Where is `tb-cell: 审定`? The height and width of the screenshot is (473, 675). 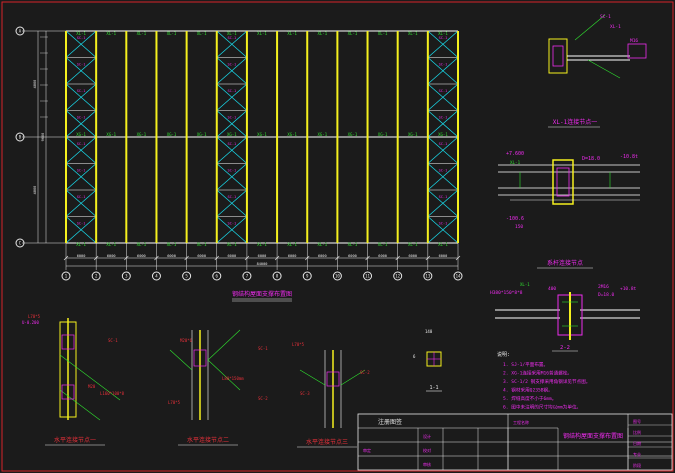
tb-cell: 审定 is located at coordinates (367, 450).